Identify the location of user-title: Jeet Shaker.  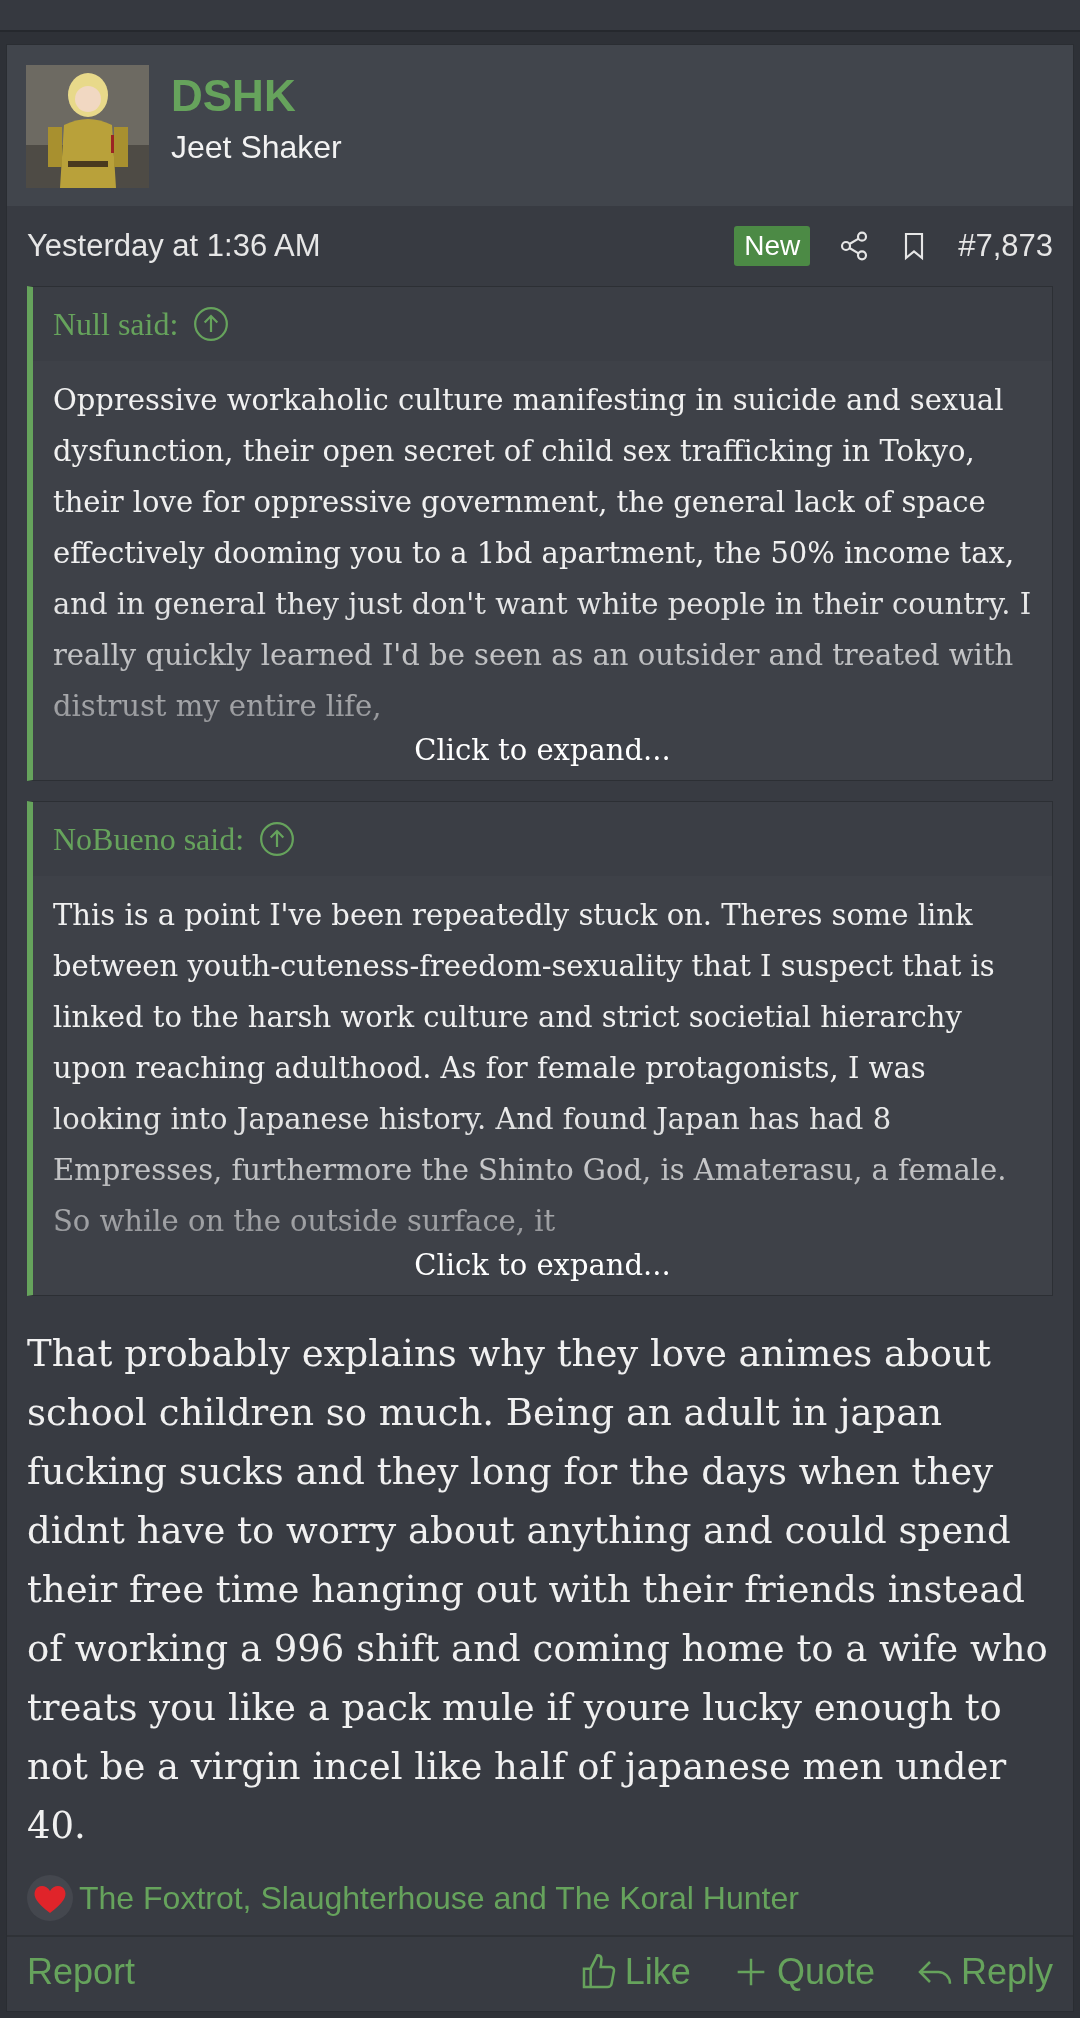
(256, 147).